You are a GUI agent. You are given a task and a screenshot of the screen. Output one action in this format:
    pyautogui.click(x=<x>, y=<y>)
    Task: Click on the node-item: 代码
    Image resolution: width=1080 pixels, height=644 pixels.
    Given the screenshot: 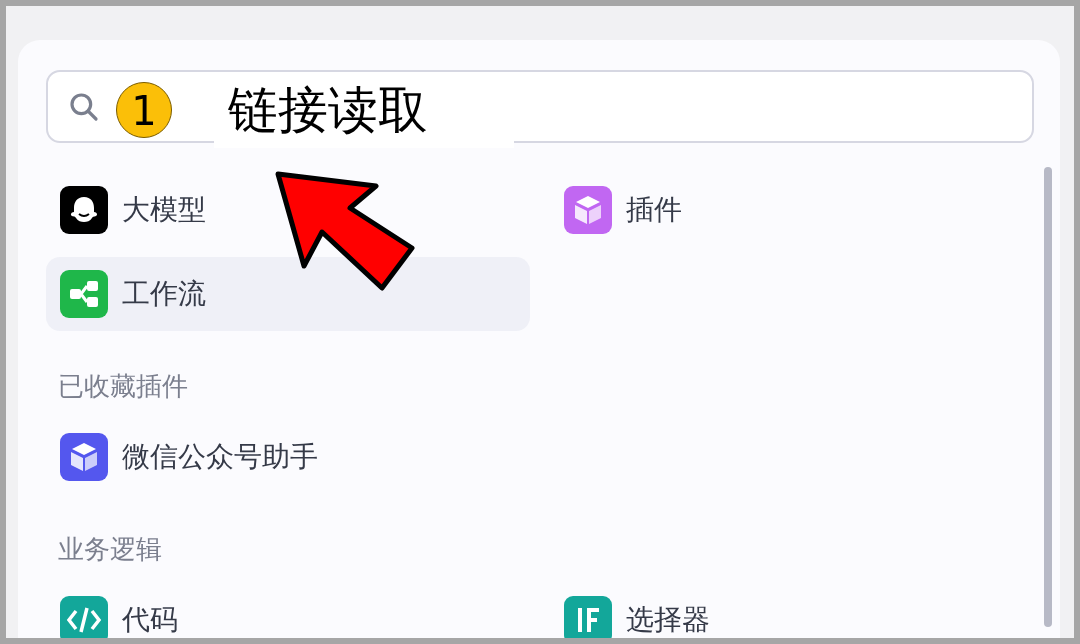 What is the action you would take?
    pyautogui.click(x=288, y=610)
    